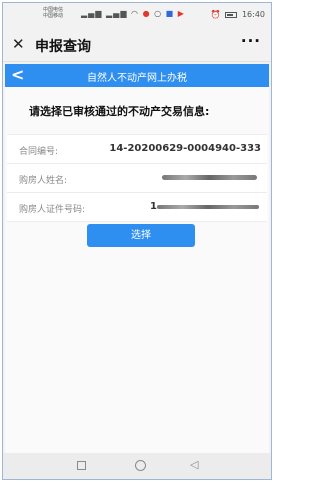 Image resolution: width=320 pixels, height=484 pixels. Describe the element at coordinates (53, 16) in the screenshot. I see `carrier-line-2: 中国移动` at that location.